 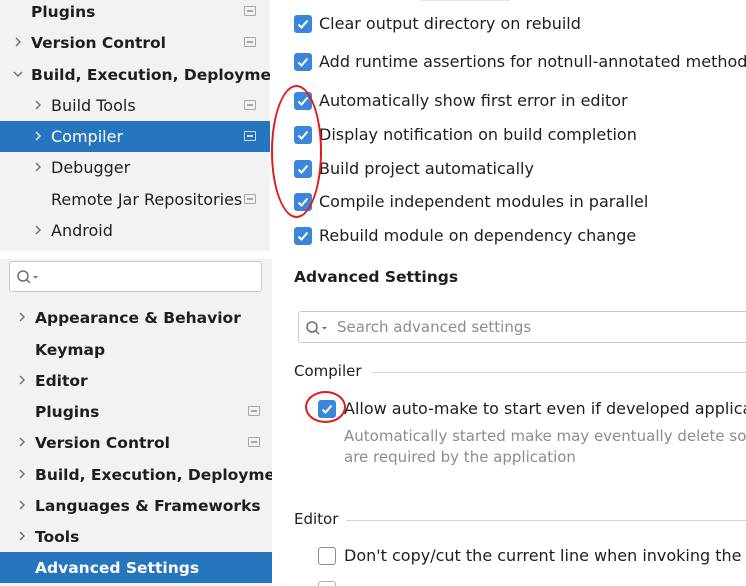 I want to click on sidebar-item-advanced-settings: Advanced Settings, so click(x=136, y=567).